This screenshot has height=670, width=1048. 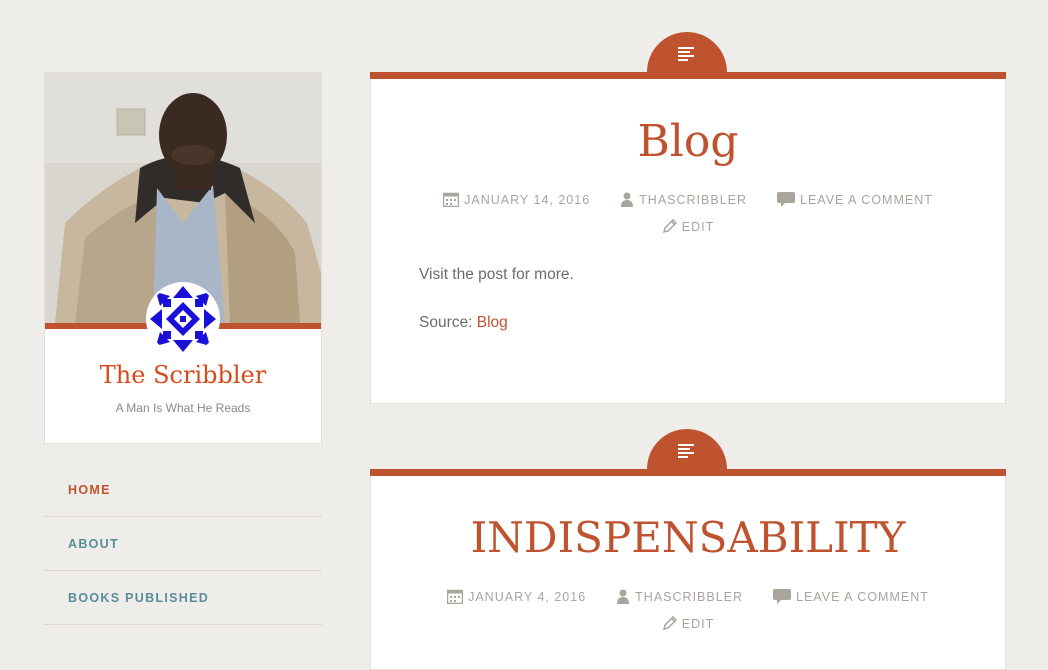 I want to click on post-date: JANUARY 4, 2016, so click(x=516, y=596).